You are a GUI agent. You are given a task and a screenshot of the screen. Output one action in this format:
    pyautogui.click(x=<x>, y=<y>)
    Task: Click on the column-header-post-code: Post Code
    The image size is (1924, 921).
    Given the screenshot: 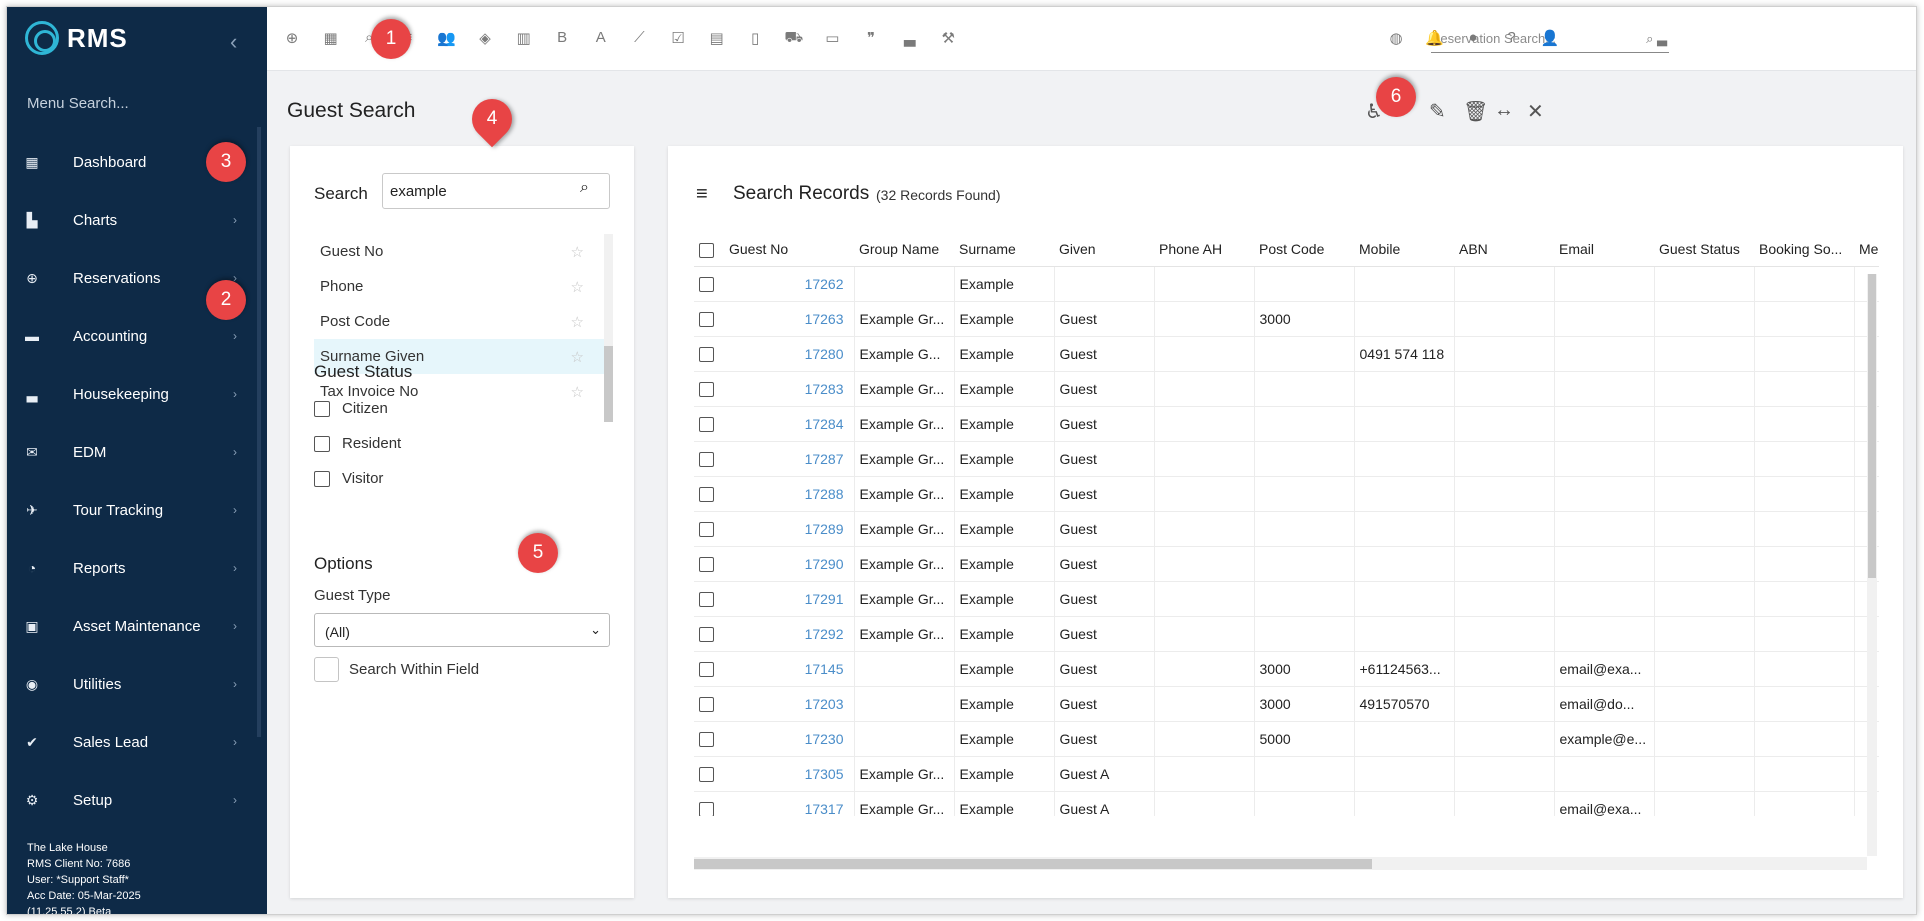 What is the action you would take?
    pyautogui.click(x=1304, y=250)
    